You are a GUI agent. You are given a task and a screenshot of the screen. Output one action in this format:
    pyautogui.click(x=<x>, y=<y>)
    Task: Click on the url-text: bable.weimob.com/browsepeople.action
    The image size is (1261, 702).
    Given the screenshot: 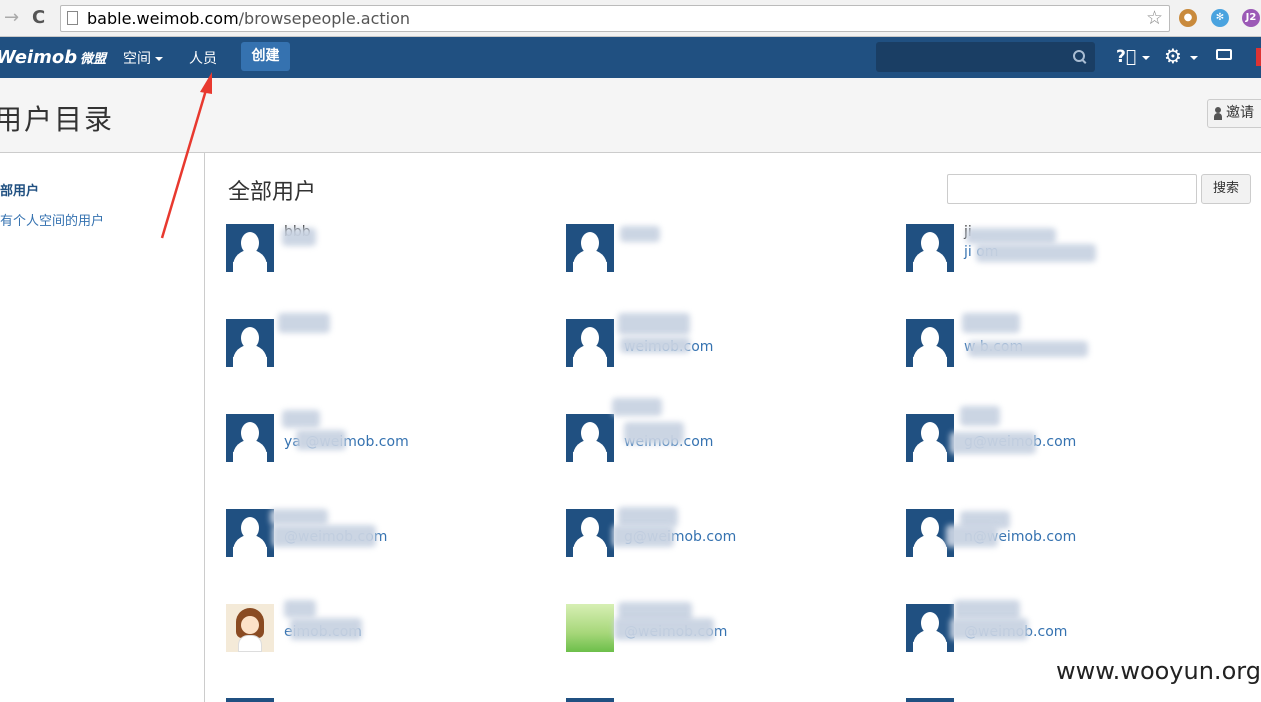 What is the action you would take?
    pyautogui.click(x=249, y=18)
    